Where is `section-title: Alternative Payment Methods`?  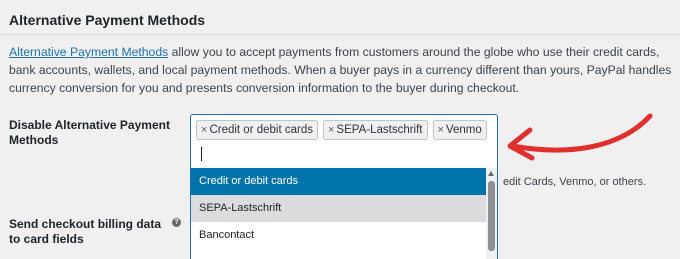 section-title: Alternative Payment Methods is located at coordinates (107, 20).